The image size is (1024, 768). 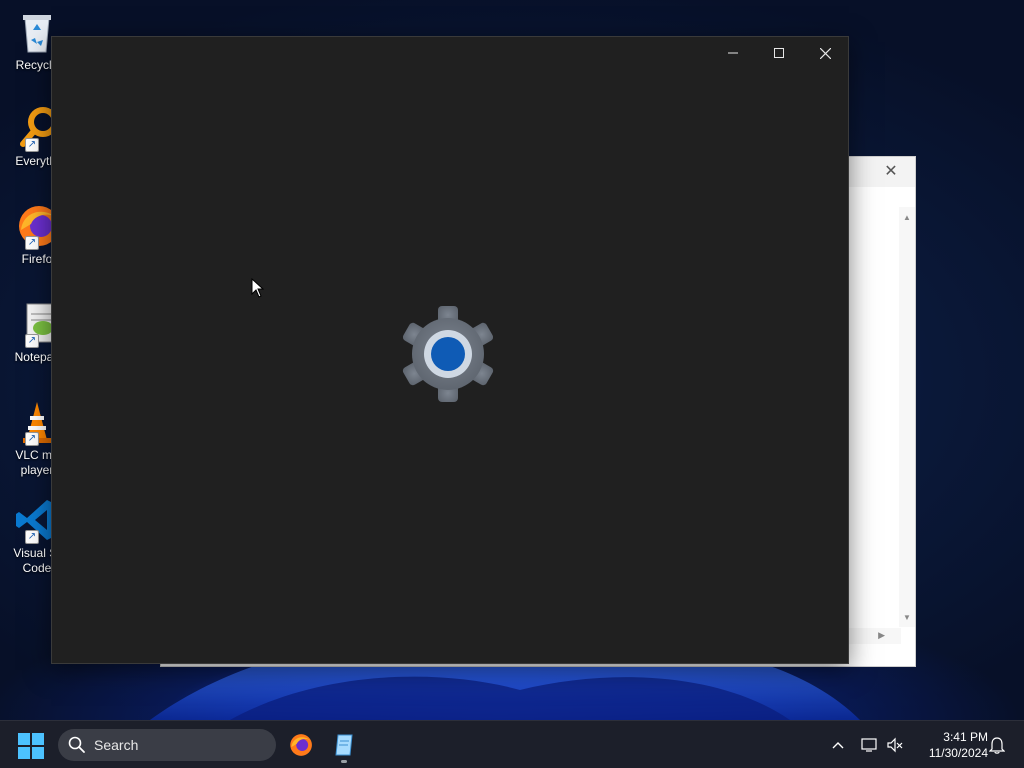 I want to click on settings-gear-icon, so click(x=448, y=354).